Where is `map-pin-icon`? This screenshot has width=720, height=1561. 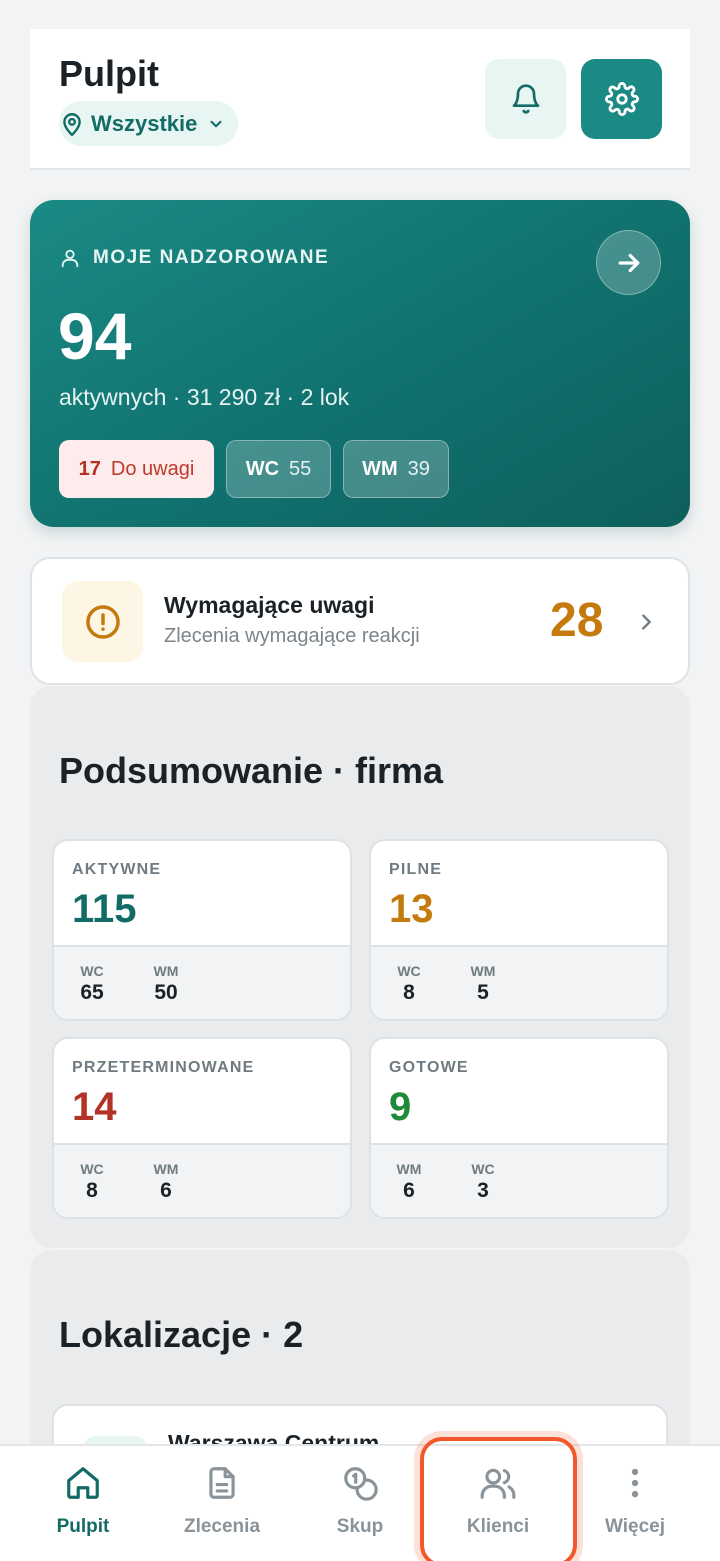
map-pin-icon is located at coordinates (72, 124).